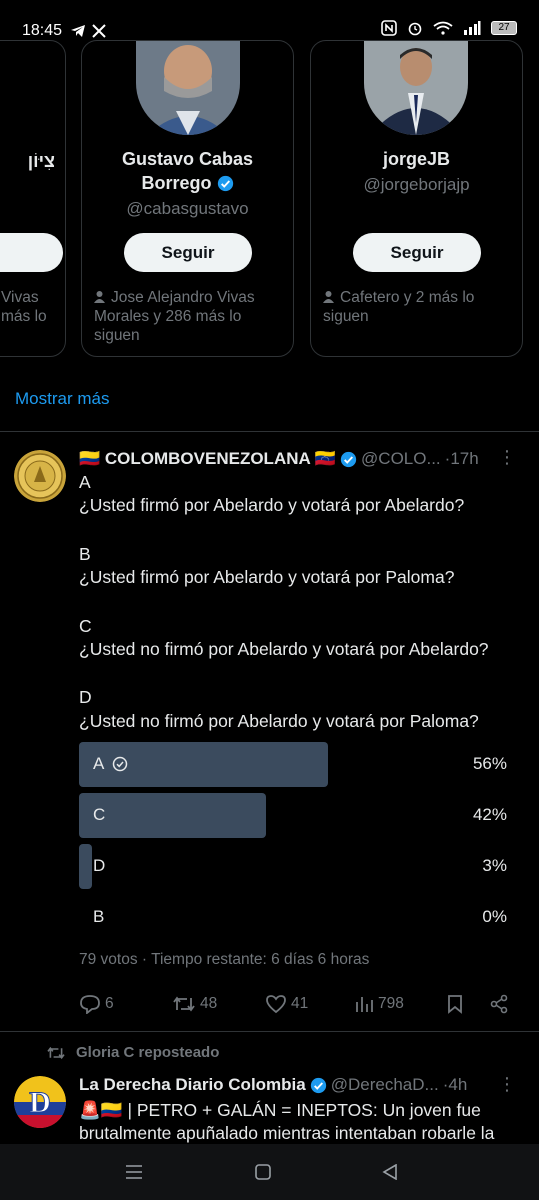 This screenshot has width=539, height=1200. I want to click on poll-option-label: D, so click(99, 865).